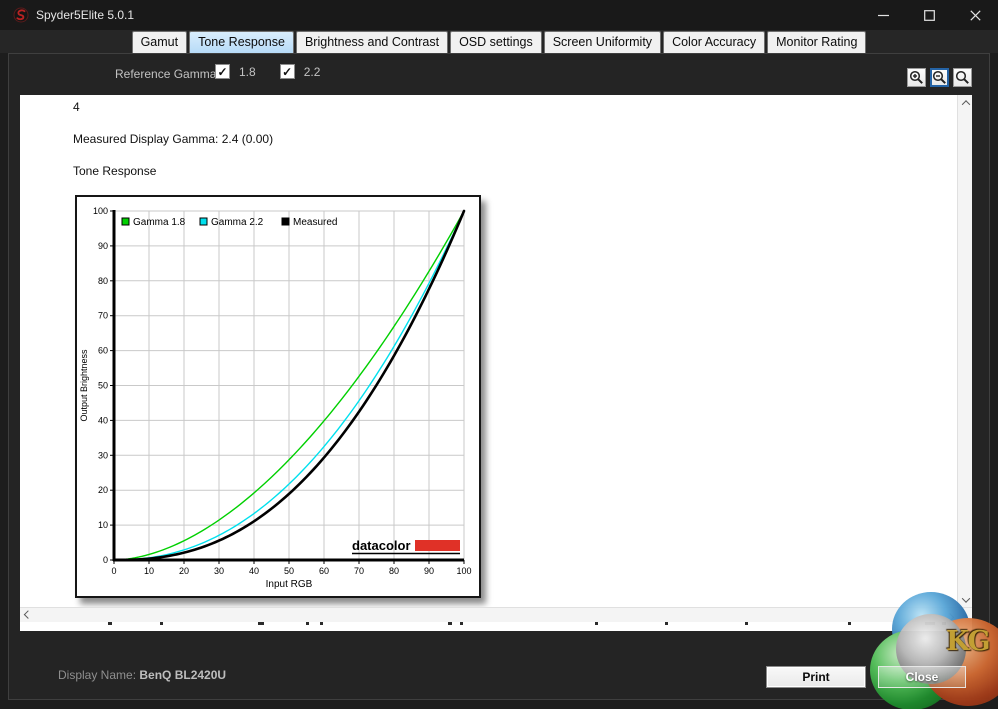 This screenshot has width=998, height=709. What do you see at coordinates (817, 42) in the screenshot?
I see `tab-monitor-rating: Monitor Rating` at bounding box center [817, 42].